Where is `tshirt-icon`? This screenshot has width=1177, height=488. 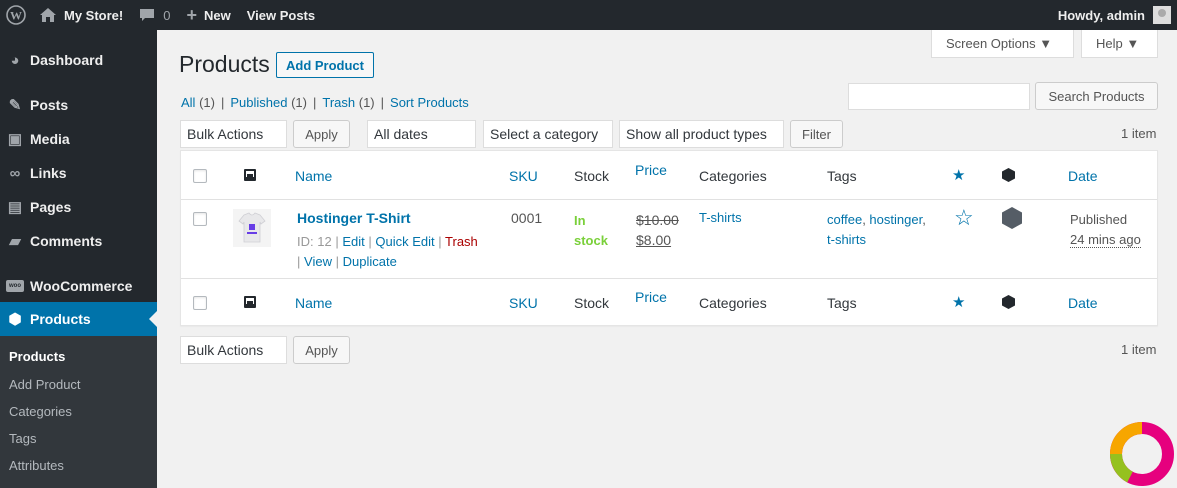
tshirt-icon is located at coordinates (252, 227).